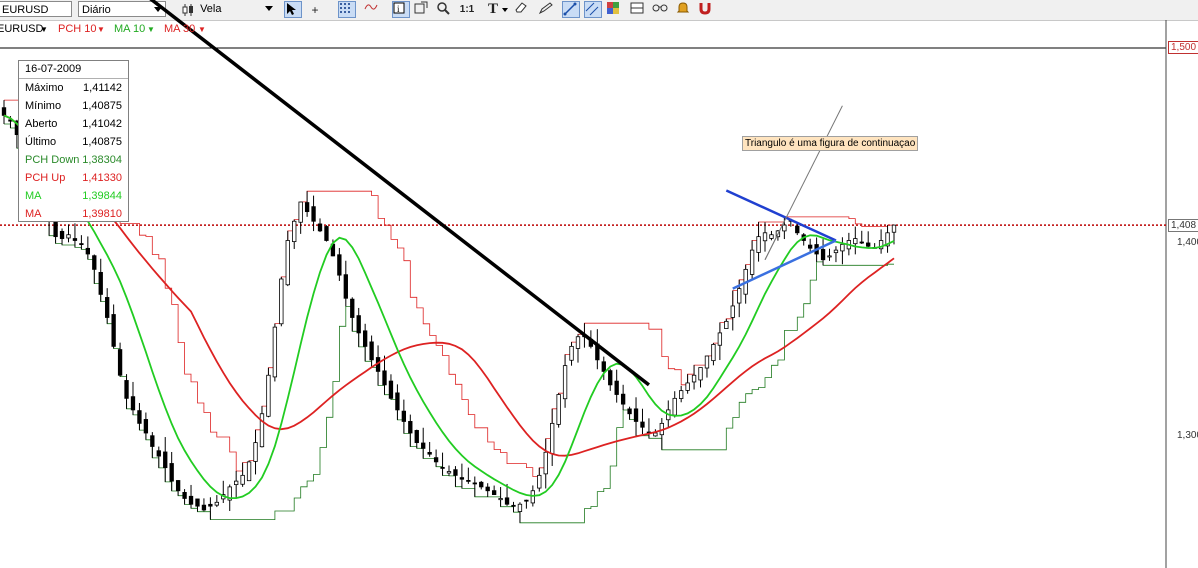 The image size is (1198, 568). I want to click on triangle-upper-line, so click(781, 215).